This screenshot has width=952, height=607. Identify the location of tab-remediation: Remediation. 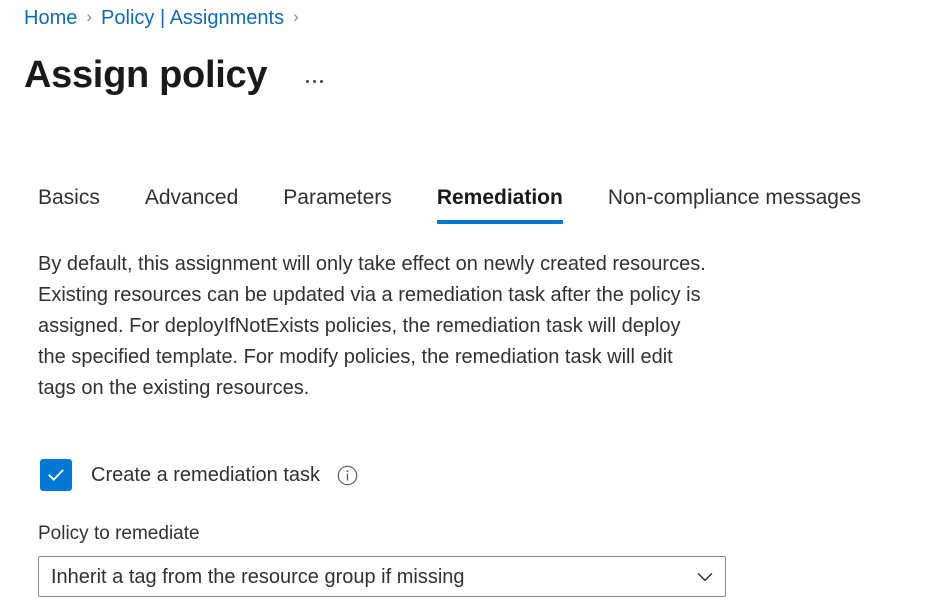
(499, 204).